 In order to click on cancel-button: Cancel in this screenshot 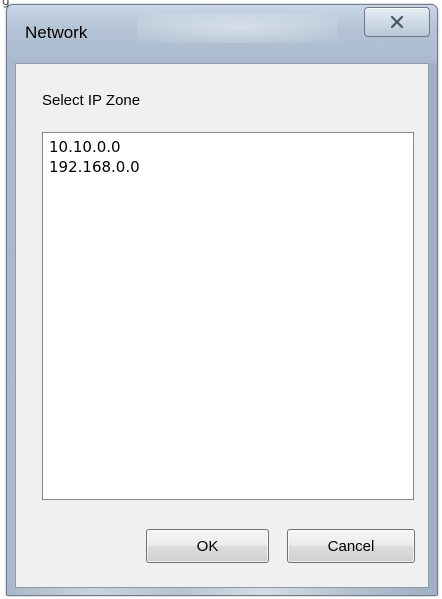, I will do `click(351, 546)`.